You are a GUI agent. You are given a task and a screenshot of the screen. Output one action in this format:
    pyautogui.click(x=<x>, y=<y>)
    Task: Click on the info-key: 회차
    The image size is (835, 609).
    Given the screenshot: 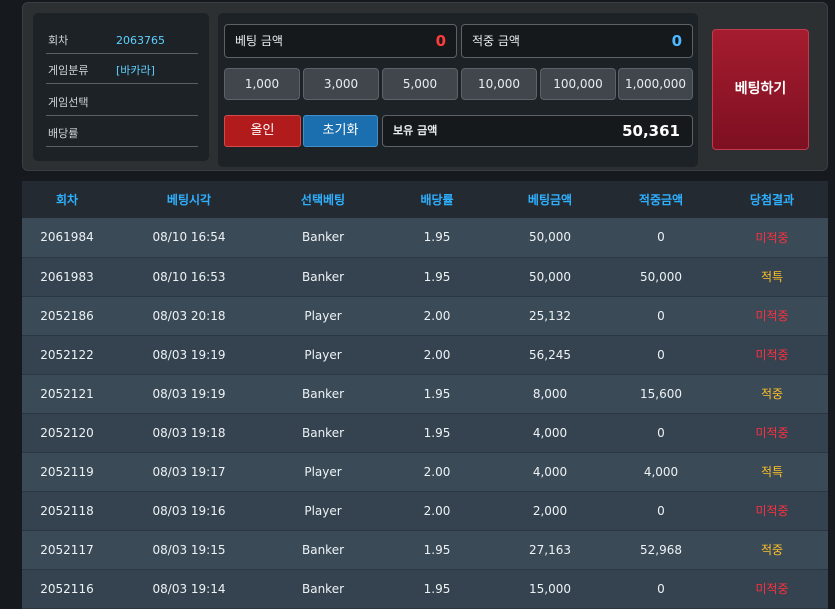 What is the action you would take?
    pyautogui.click(x=58, y=40)
    